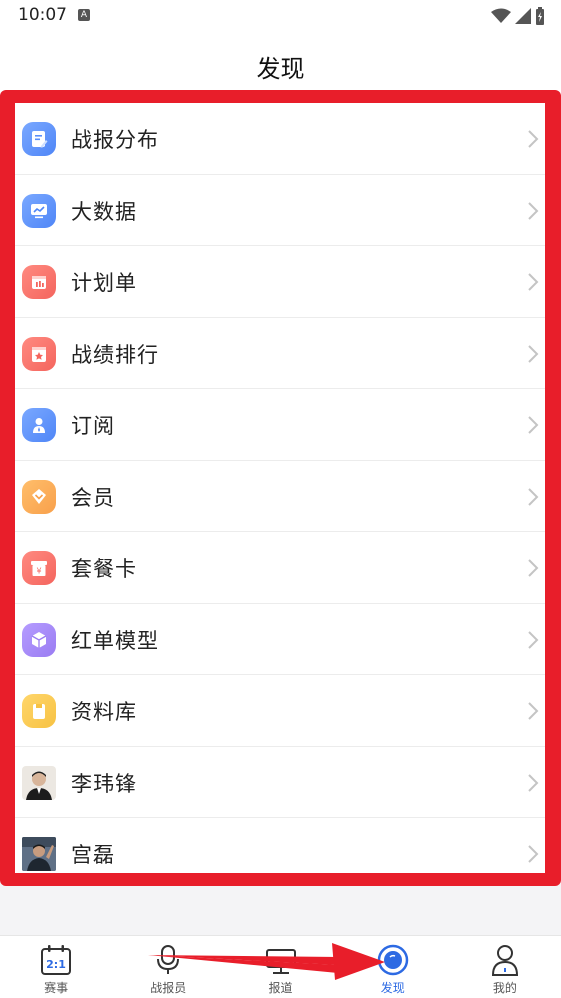  What do you see at coordinates (42, 15) in the screenshot?
I see `status-time: 10:07` at bounding box center [42, 15].